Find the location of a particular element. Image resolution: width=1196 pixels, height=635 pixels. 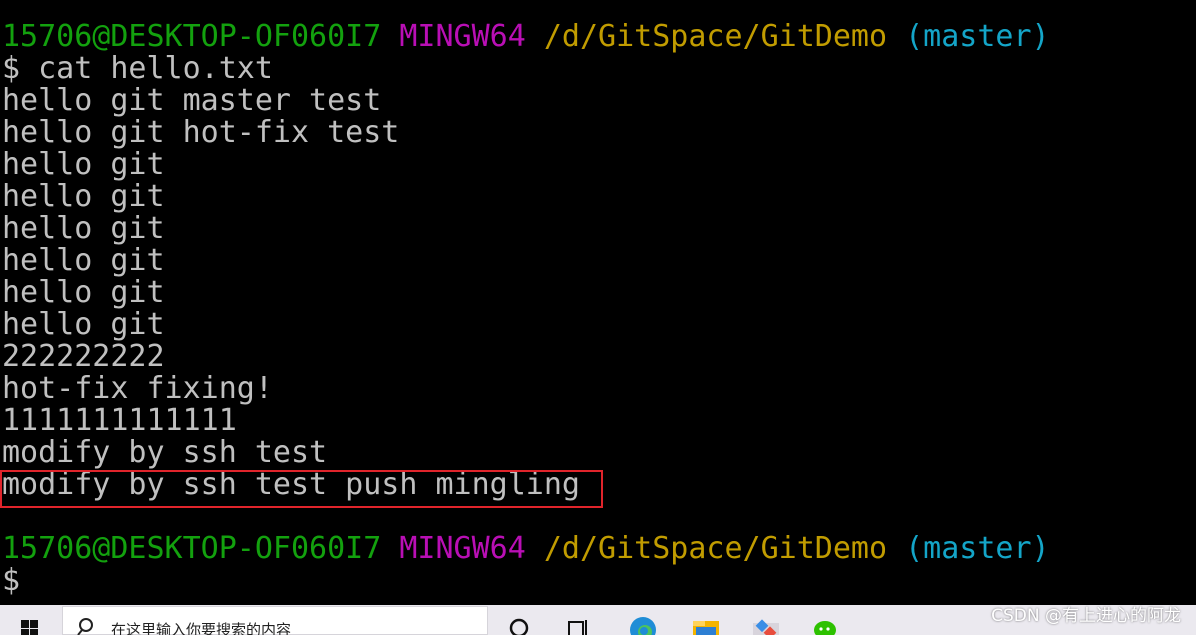

task-view-icon is located at coordinates (579, 624).